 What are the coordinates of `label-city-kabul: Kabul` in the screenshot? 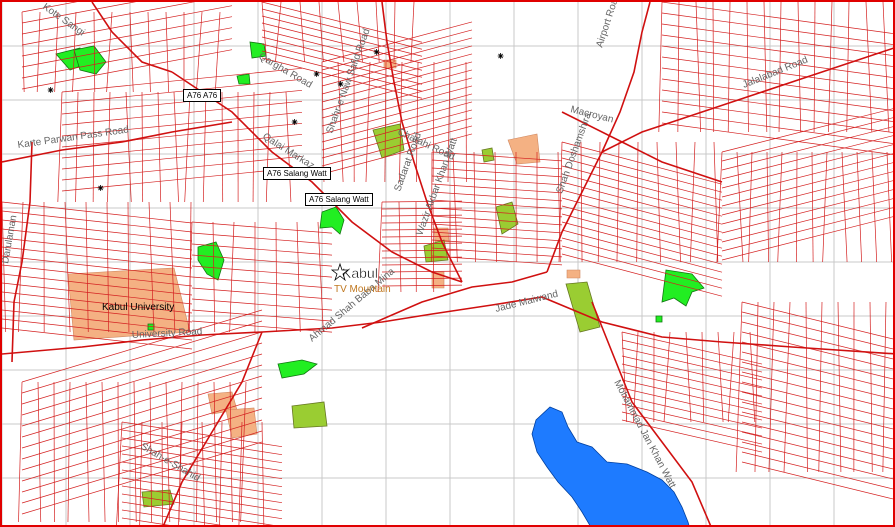 It's located at (360, 273).